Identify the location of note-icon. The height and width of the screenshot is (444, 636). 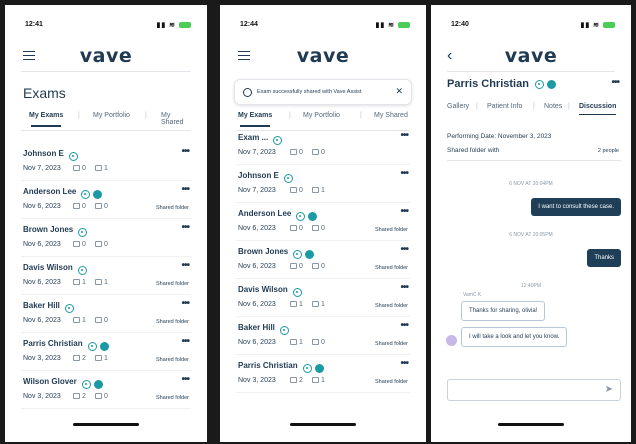
(315, 304).